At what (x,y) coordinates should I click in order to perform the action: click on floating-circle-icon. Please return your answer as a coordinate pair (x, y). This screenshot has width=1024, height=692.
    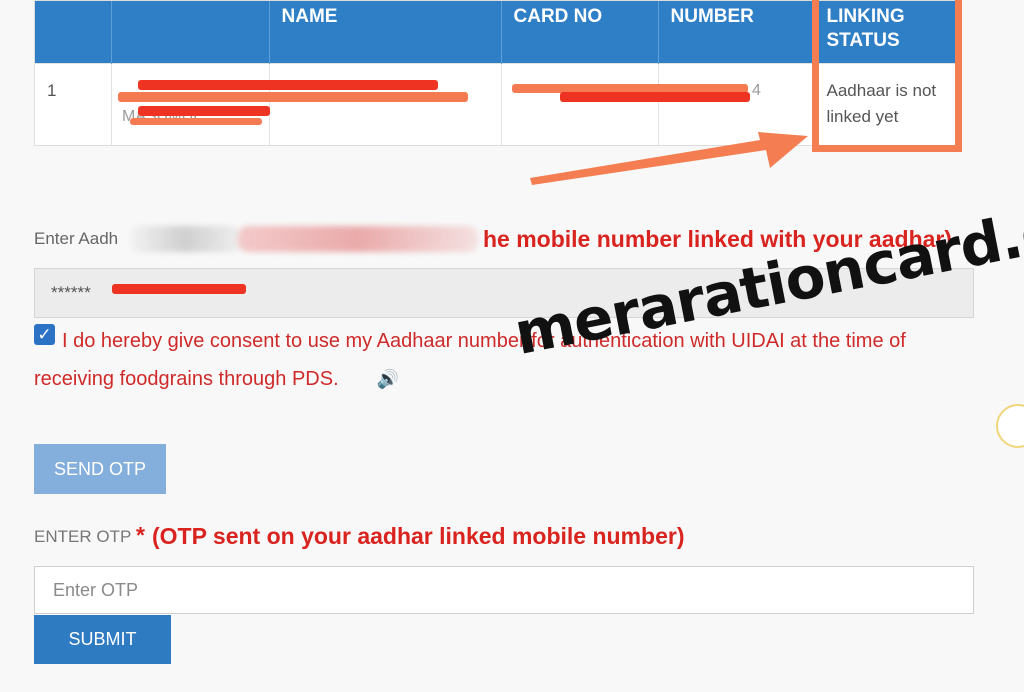
    Looking at the image, I should click on (1010, 426).